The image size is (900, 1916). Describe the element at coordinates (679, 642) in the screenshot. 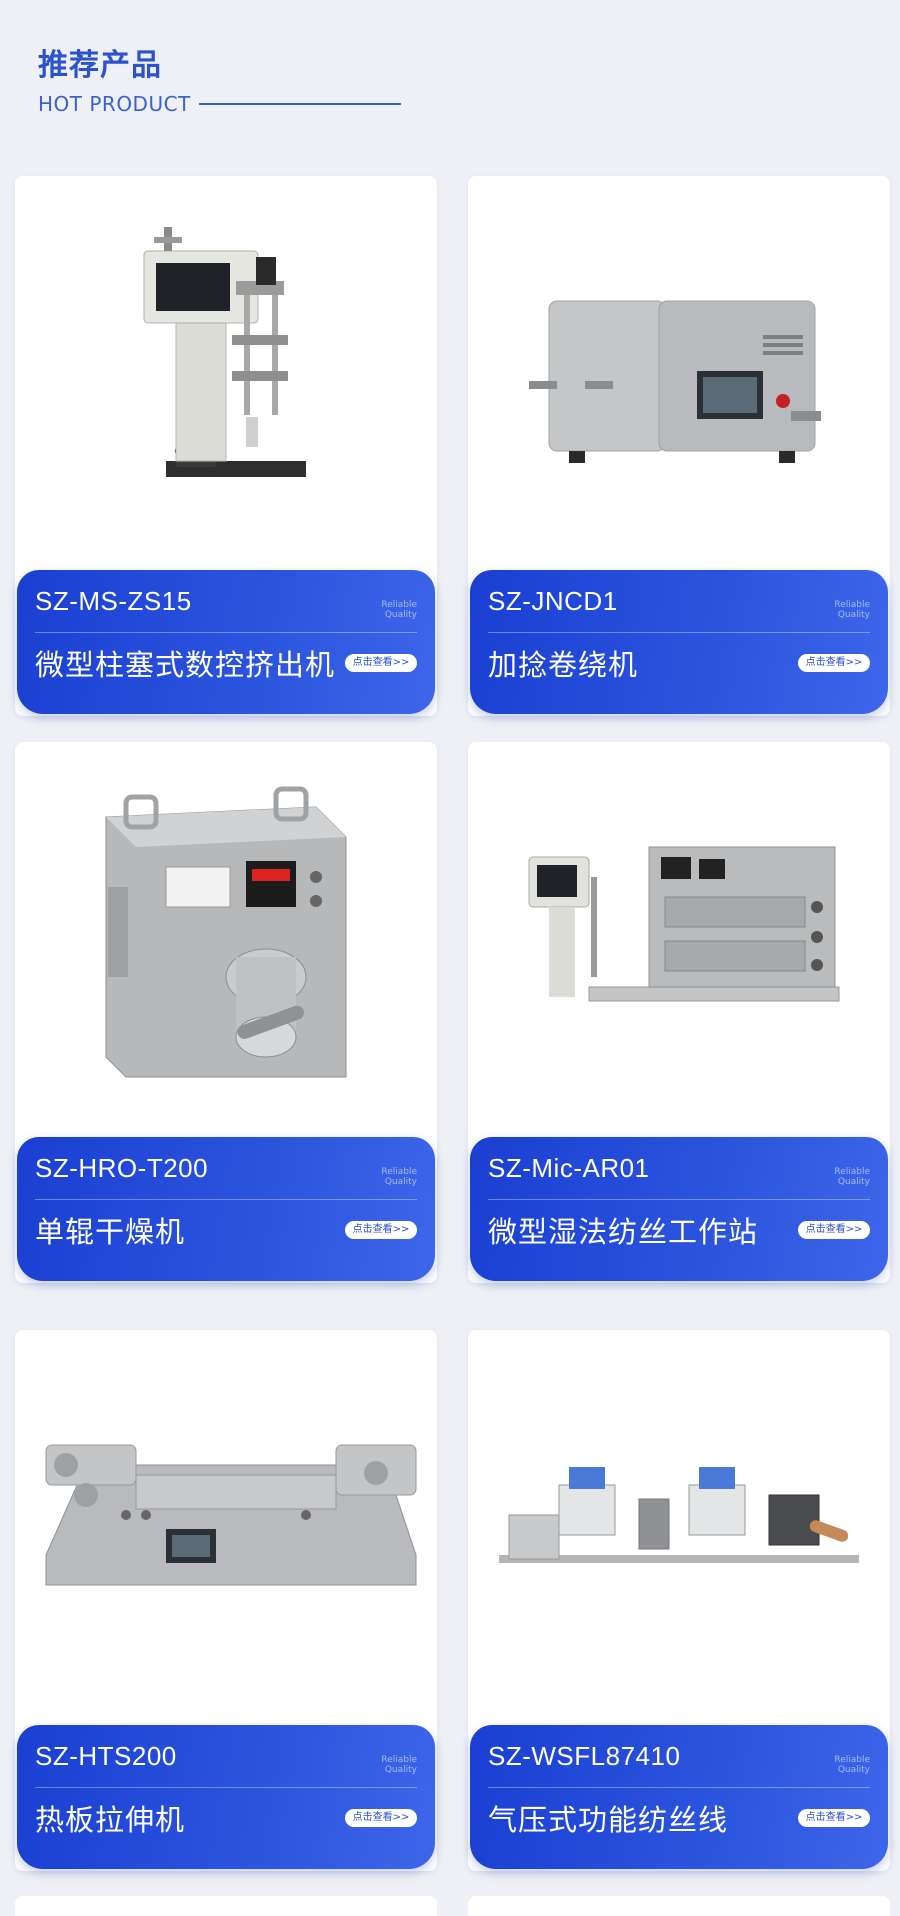

I see `product-info-panel-2: SZ-JNCD1 Reliable Quality 加捻卷绕机 点击查看>>` at that location.